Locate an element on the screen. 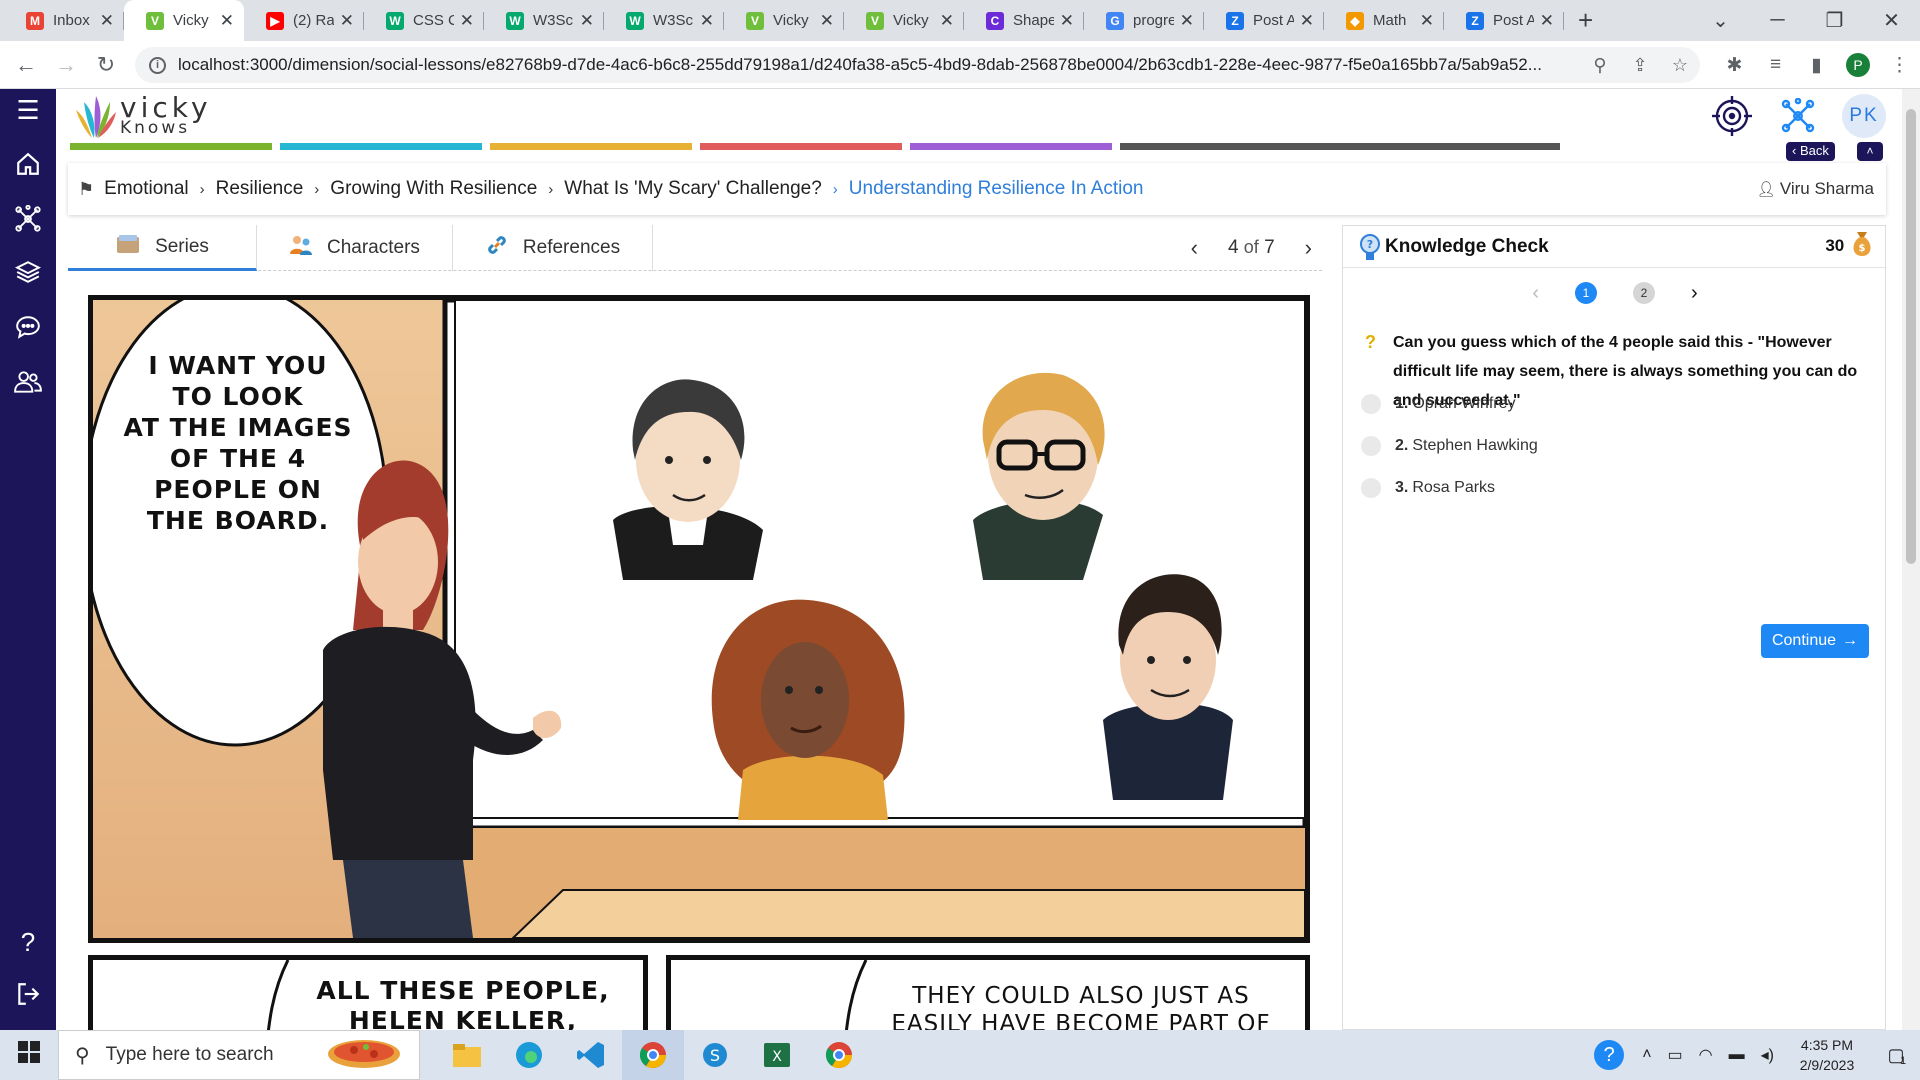 The image size is (1920, 1080). target-icon is located at coordinates (1732, 116).